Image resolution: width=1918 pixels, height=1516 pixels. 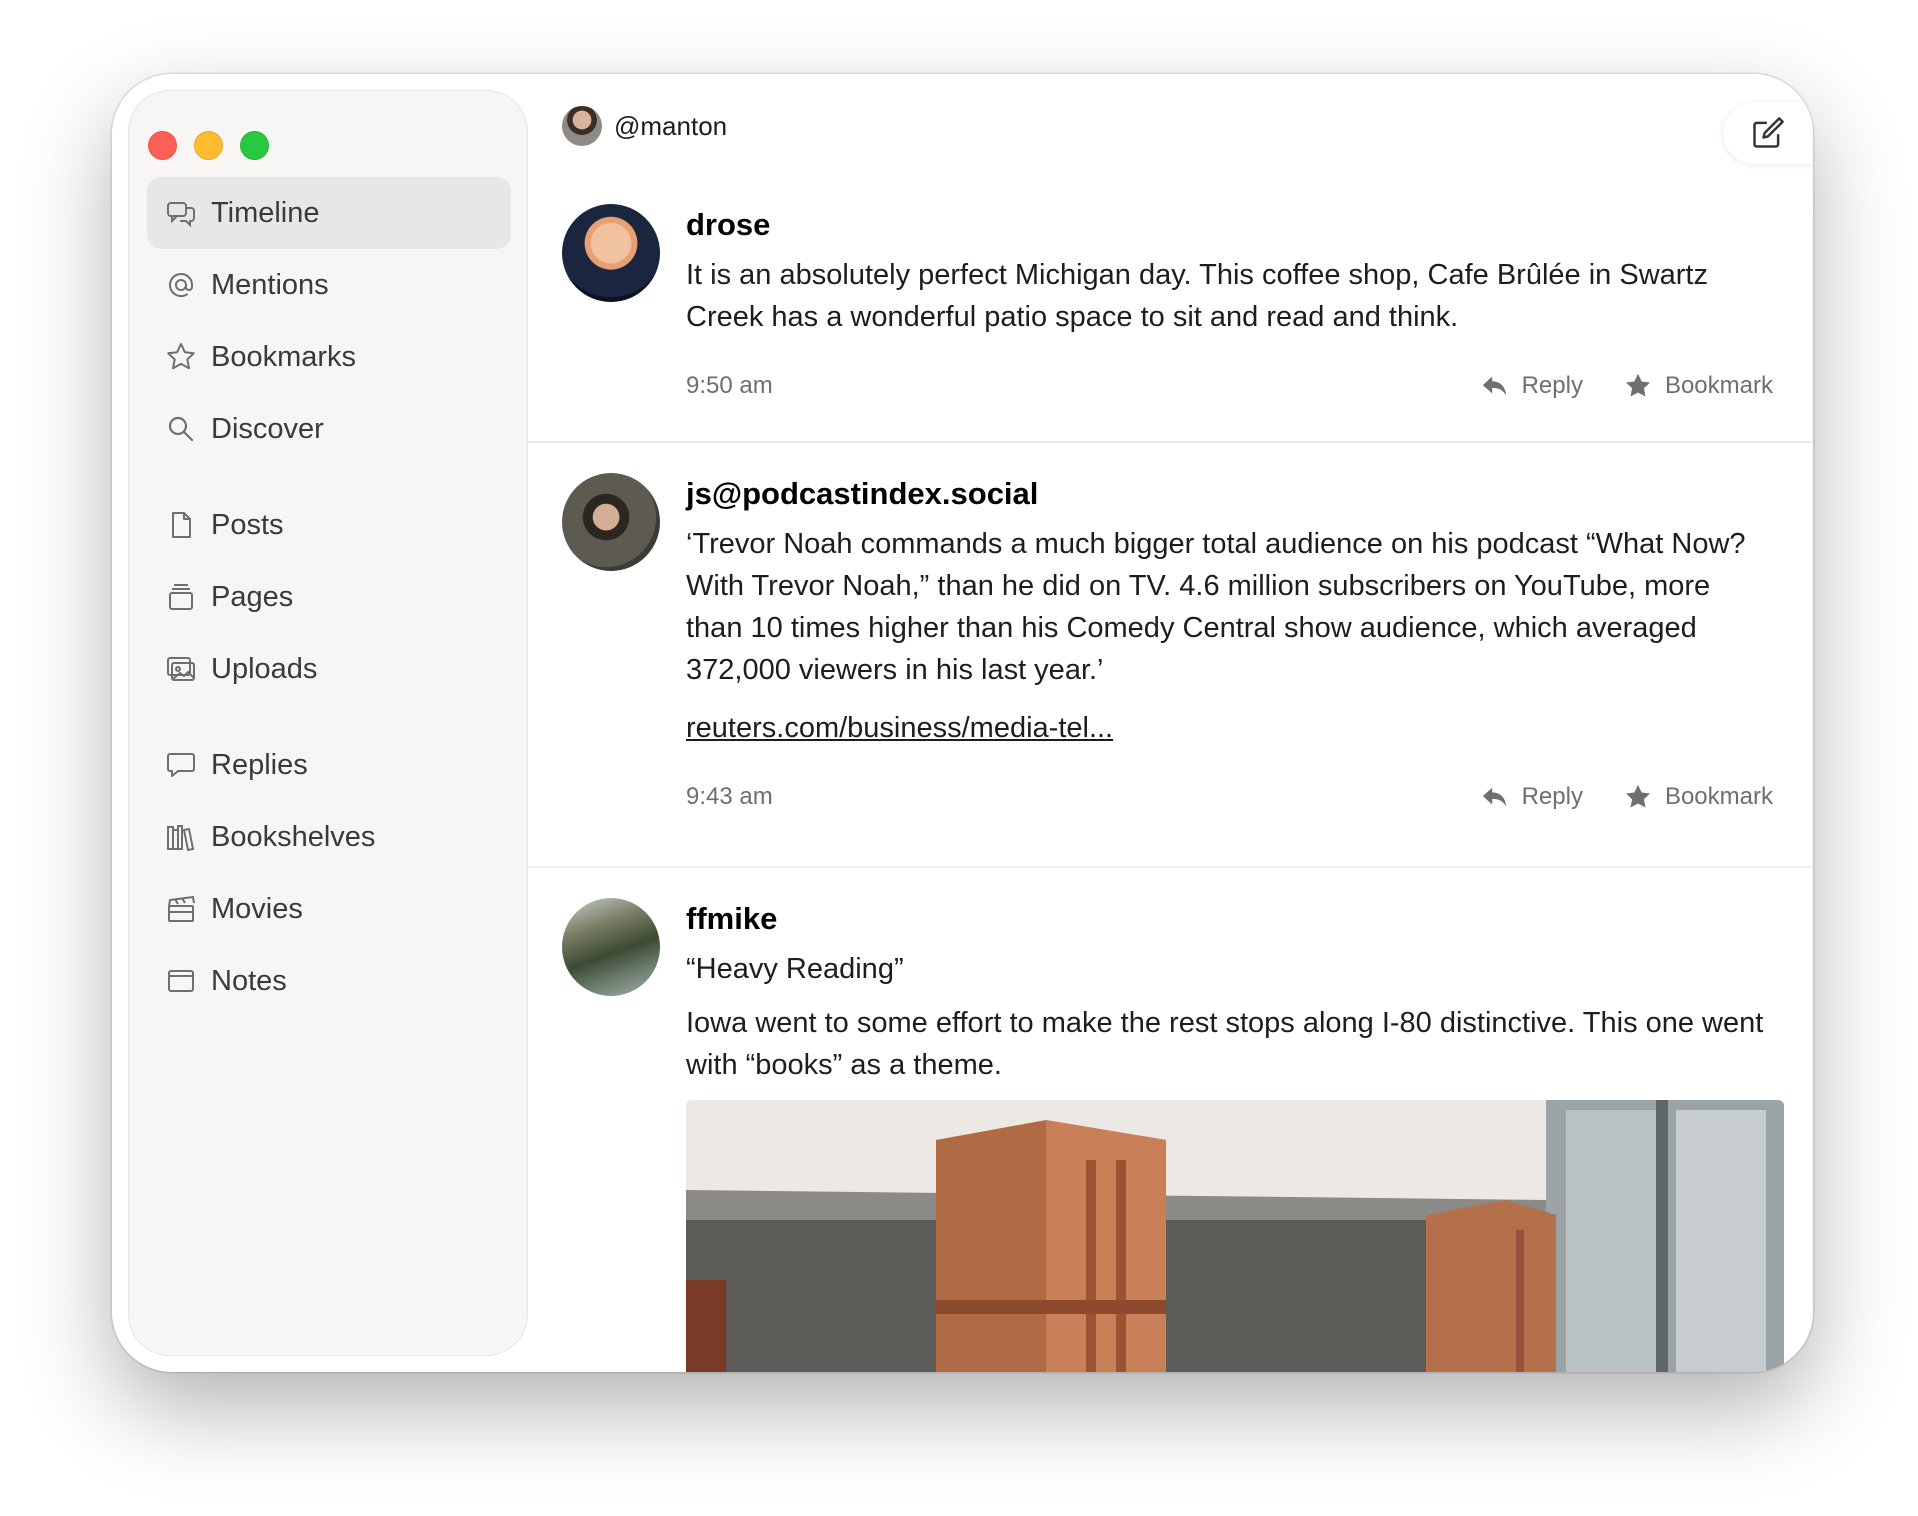 What do you see at coordinates (329, 981) in the screenshot?
I see `sidebar-item-notes: Notes` at bounding box center [329, 981].